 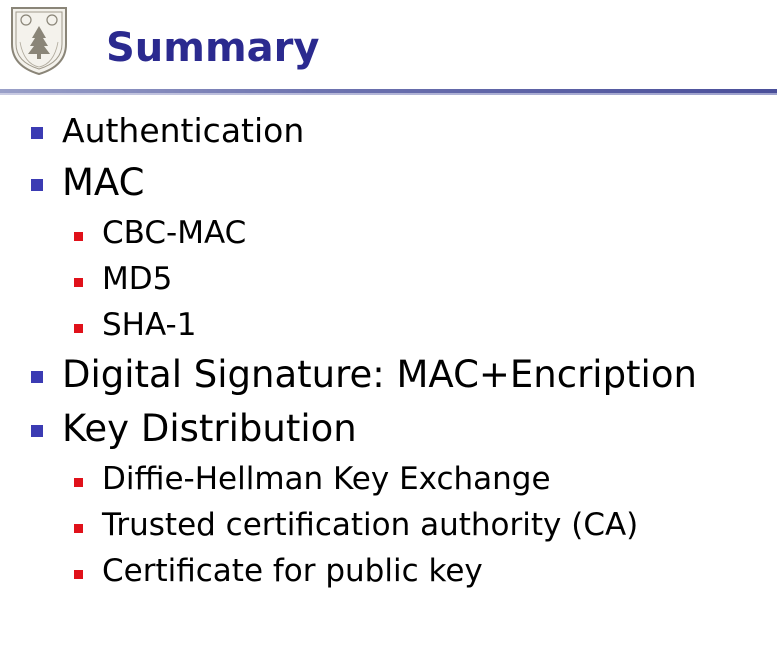 I want to click on sublist-item: CBC-MAC, so click(x=419, y=233).